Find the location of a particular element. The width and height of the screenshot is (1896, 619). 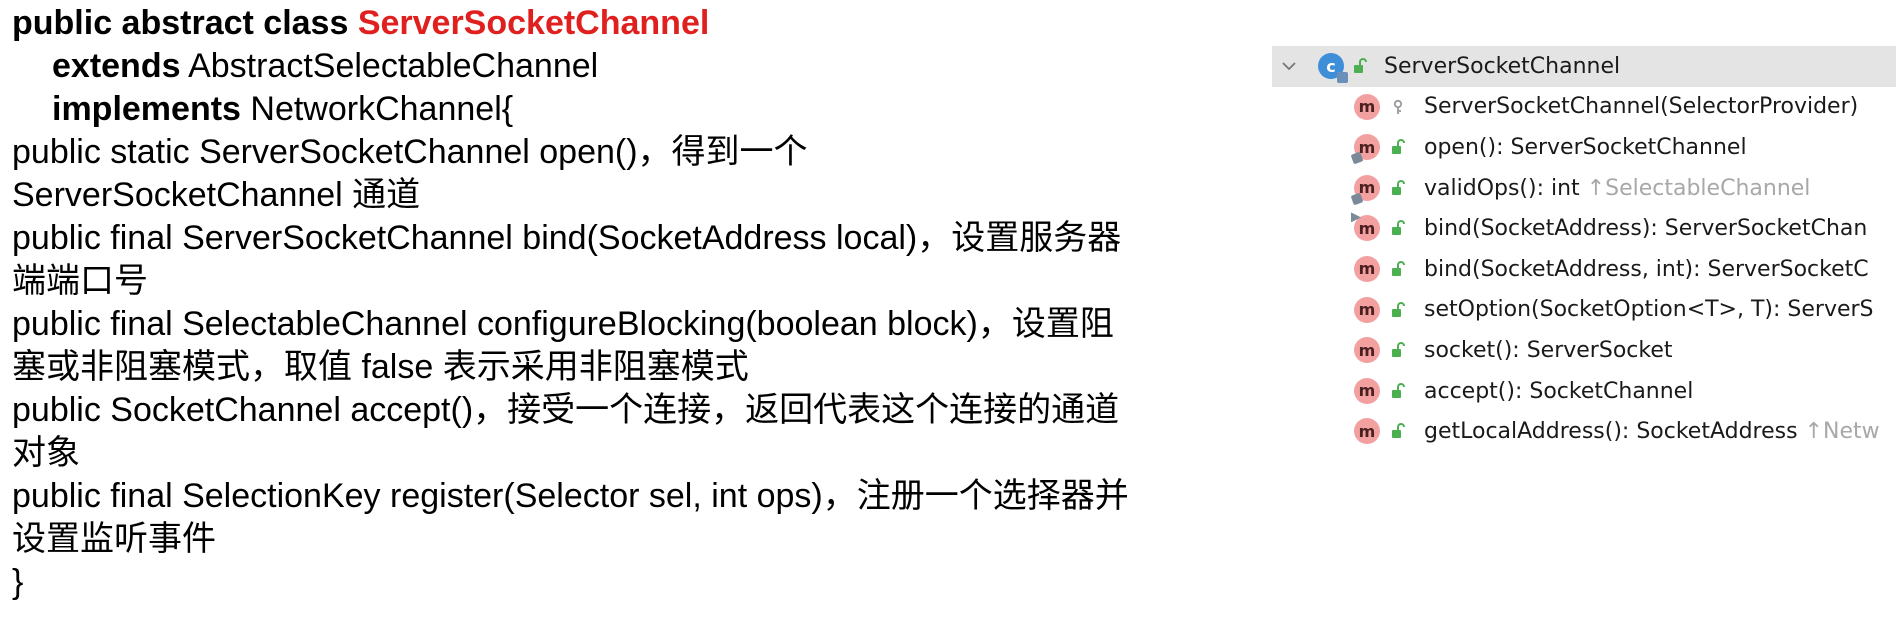

member-signature: bind(SocketAddress): ServerSocketChan is located at coordinates (1646, 229).